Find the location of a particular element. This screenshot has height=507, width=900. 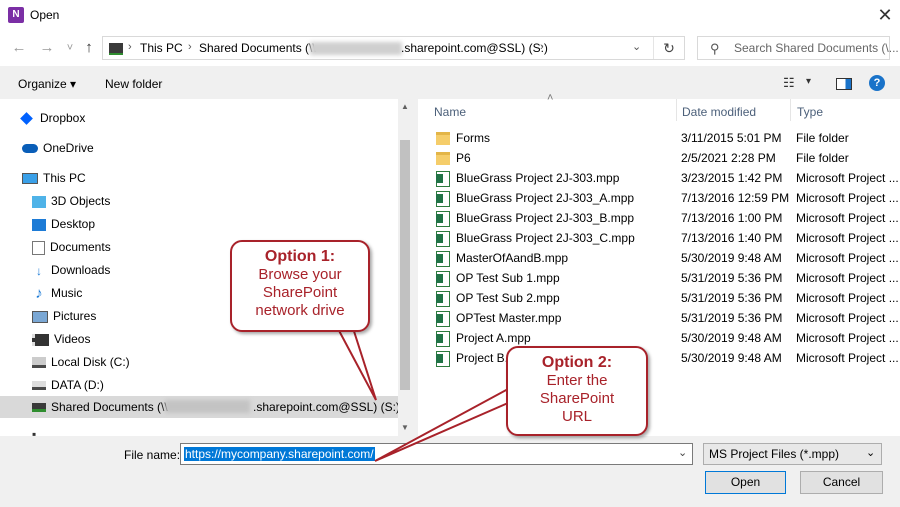

drive-icon is located at coordinates (39, 386).